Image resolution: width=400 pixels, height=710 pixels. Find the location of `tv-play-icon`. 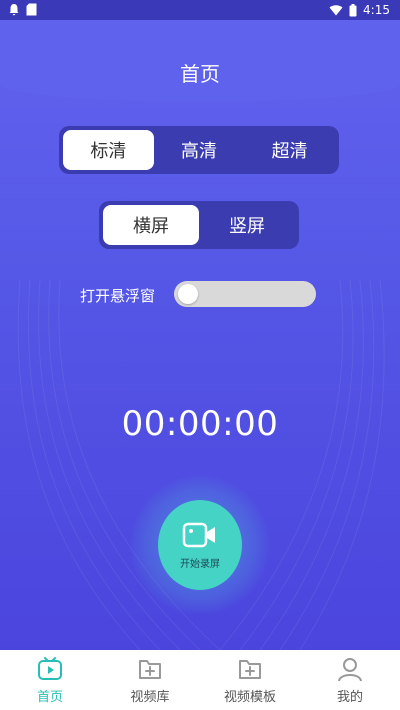

tv-play-icon is located at coordinates (50, 668).